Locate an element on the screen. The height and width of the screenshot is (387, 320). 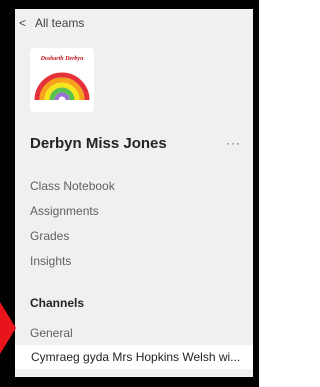
all-teams-back-link: < All teams is located at coordinates (51, 23).